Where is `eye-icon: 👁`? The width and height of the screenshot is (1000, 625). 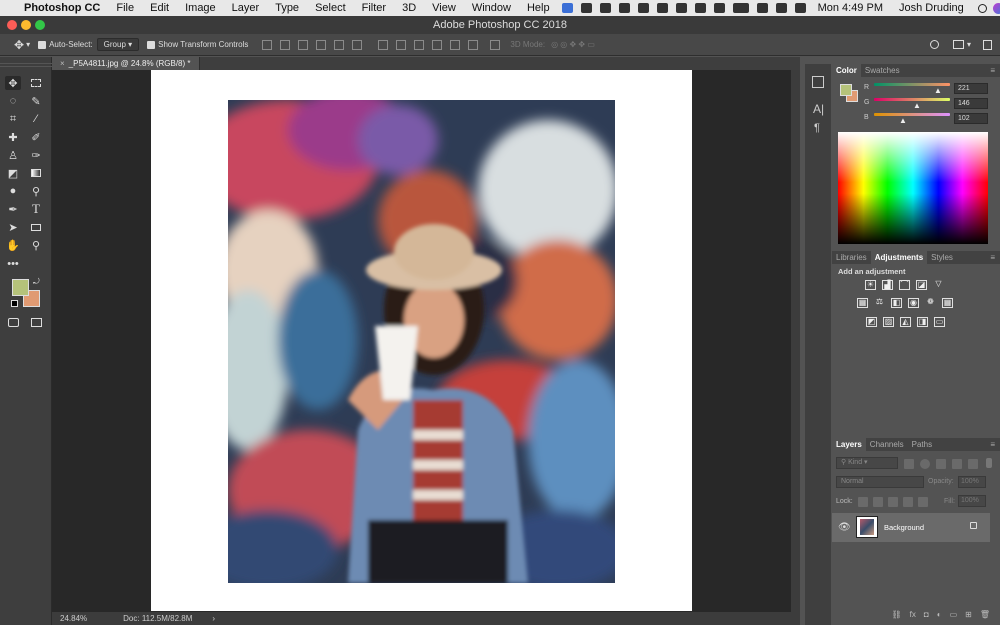 eye-icon: 👁 is located at coordinates (844, 527).